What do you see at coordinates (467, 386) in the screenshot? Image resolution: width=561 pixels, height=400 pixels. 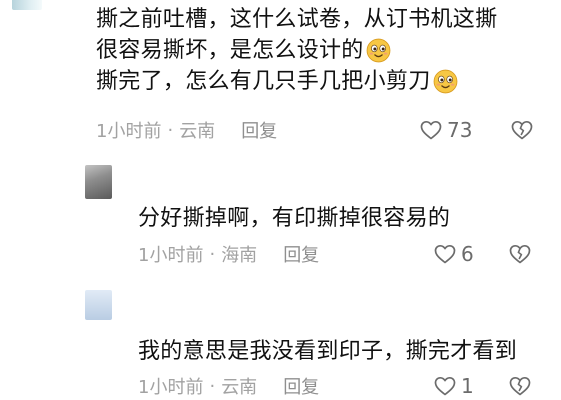 I see `like-count: 1` at bounding box center [467, 386].